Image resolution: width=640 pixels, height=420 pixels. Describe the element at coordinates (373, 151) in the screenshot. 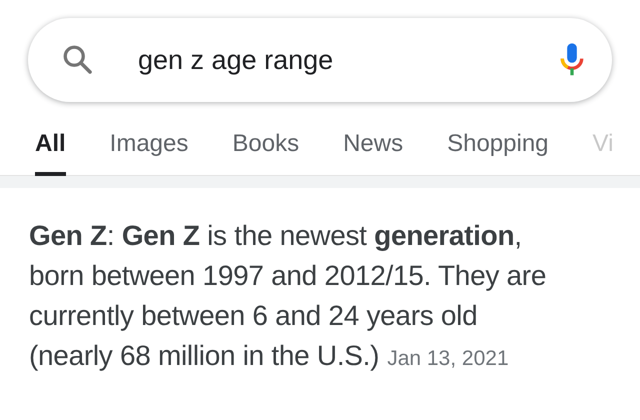

I see `tab: News` at that location.